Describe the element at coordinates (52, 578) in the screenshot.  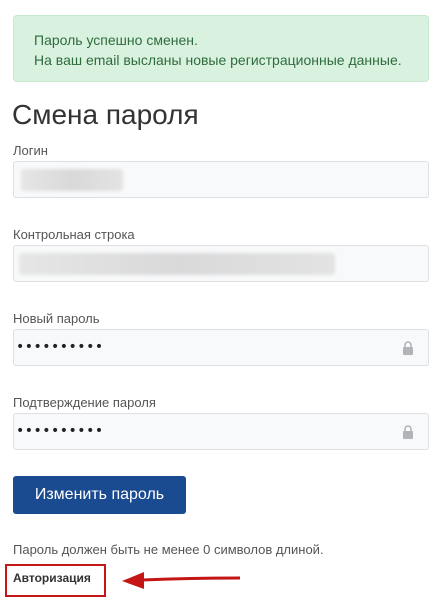
I see `authorization-link: Авторизация` at that location.